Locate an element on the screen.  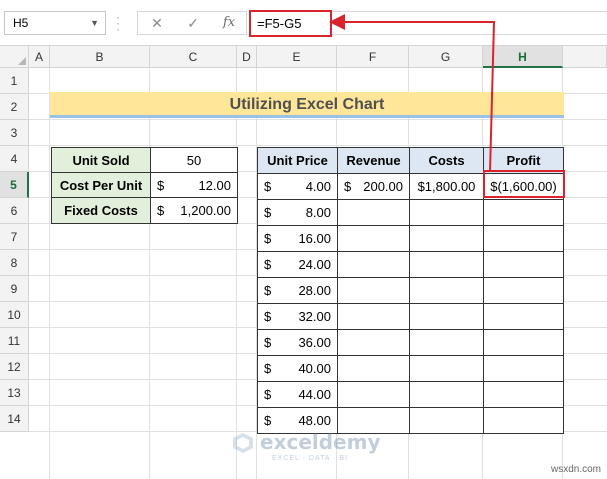
column-header-g: G is located at coordinates (446, 57).